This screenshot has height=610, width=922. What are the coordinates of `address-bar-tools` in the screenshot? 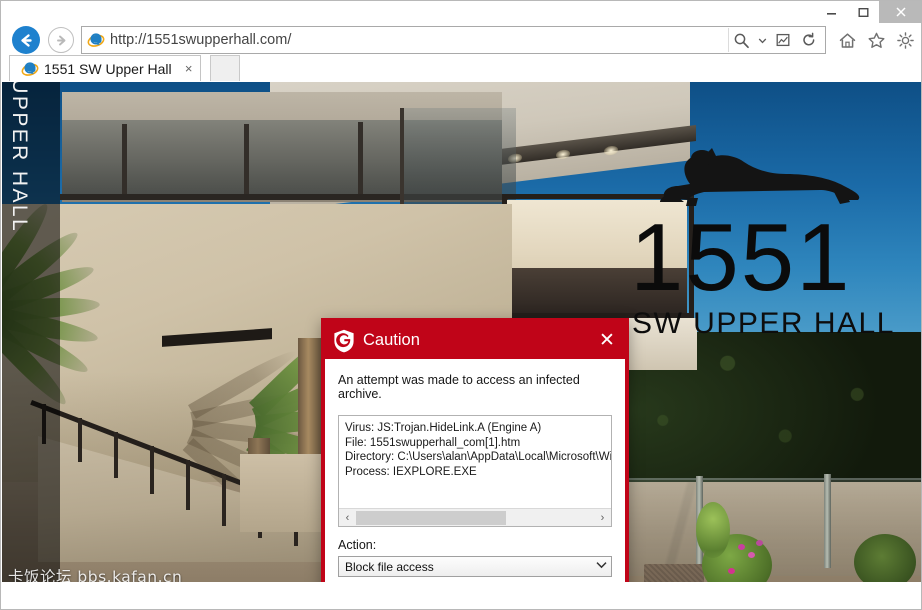 It's located at (776, 40).